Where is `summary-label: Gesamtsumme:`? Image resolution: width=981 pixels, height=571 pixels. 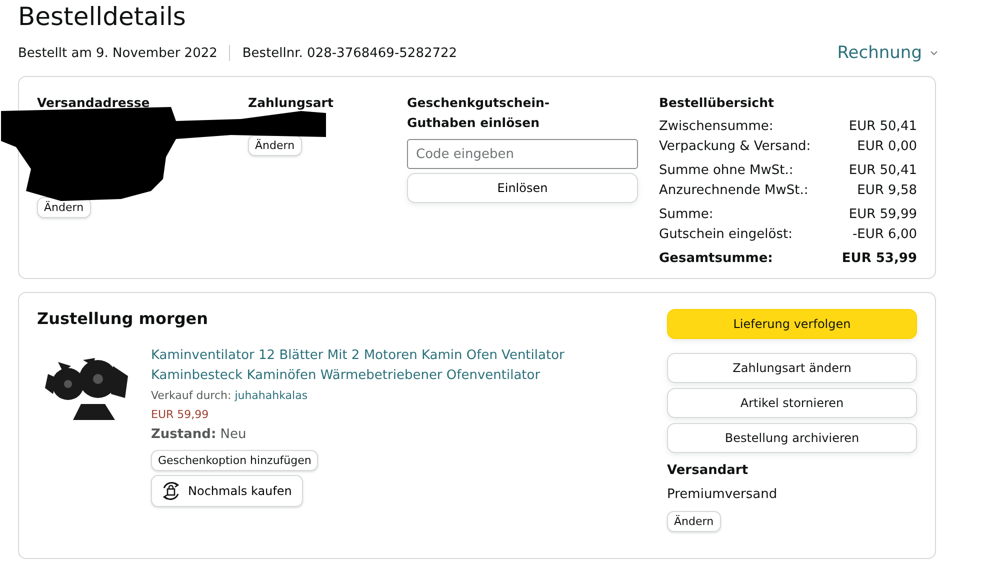
summary-label: Gesamtsumme: is located at coordinates (716, 259).